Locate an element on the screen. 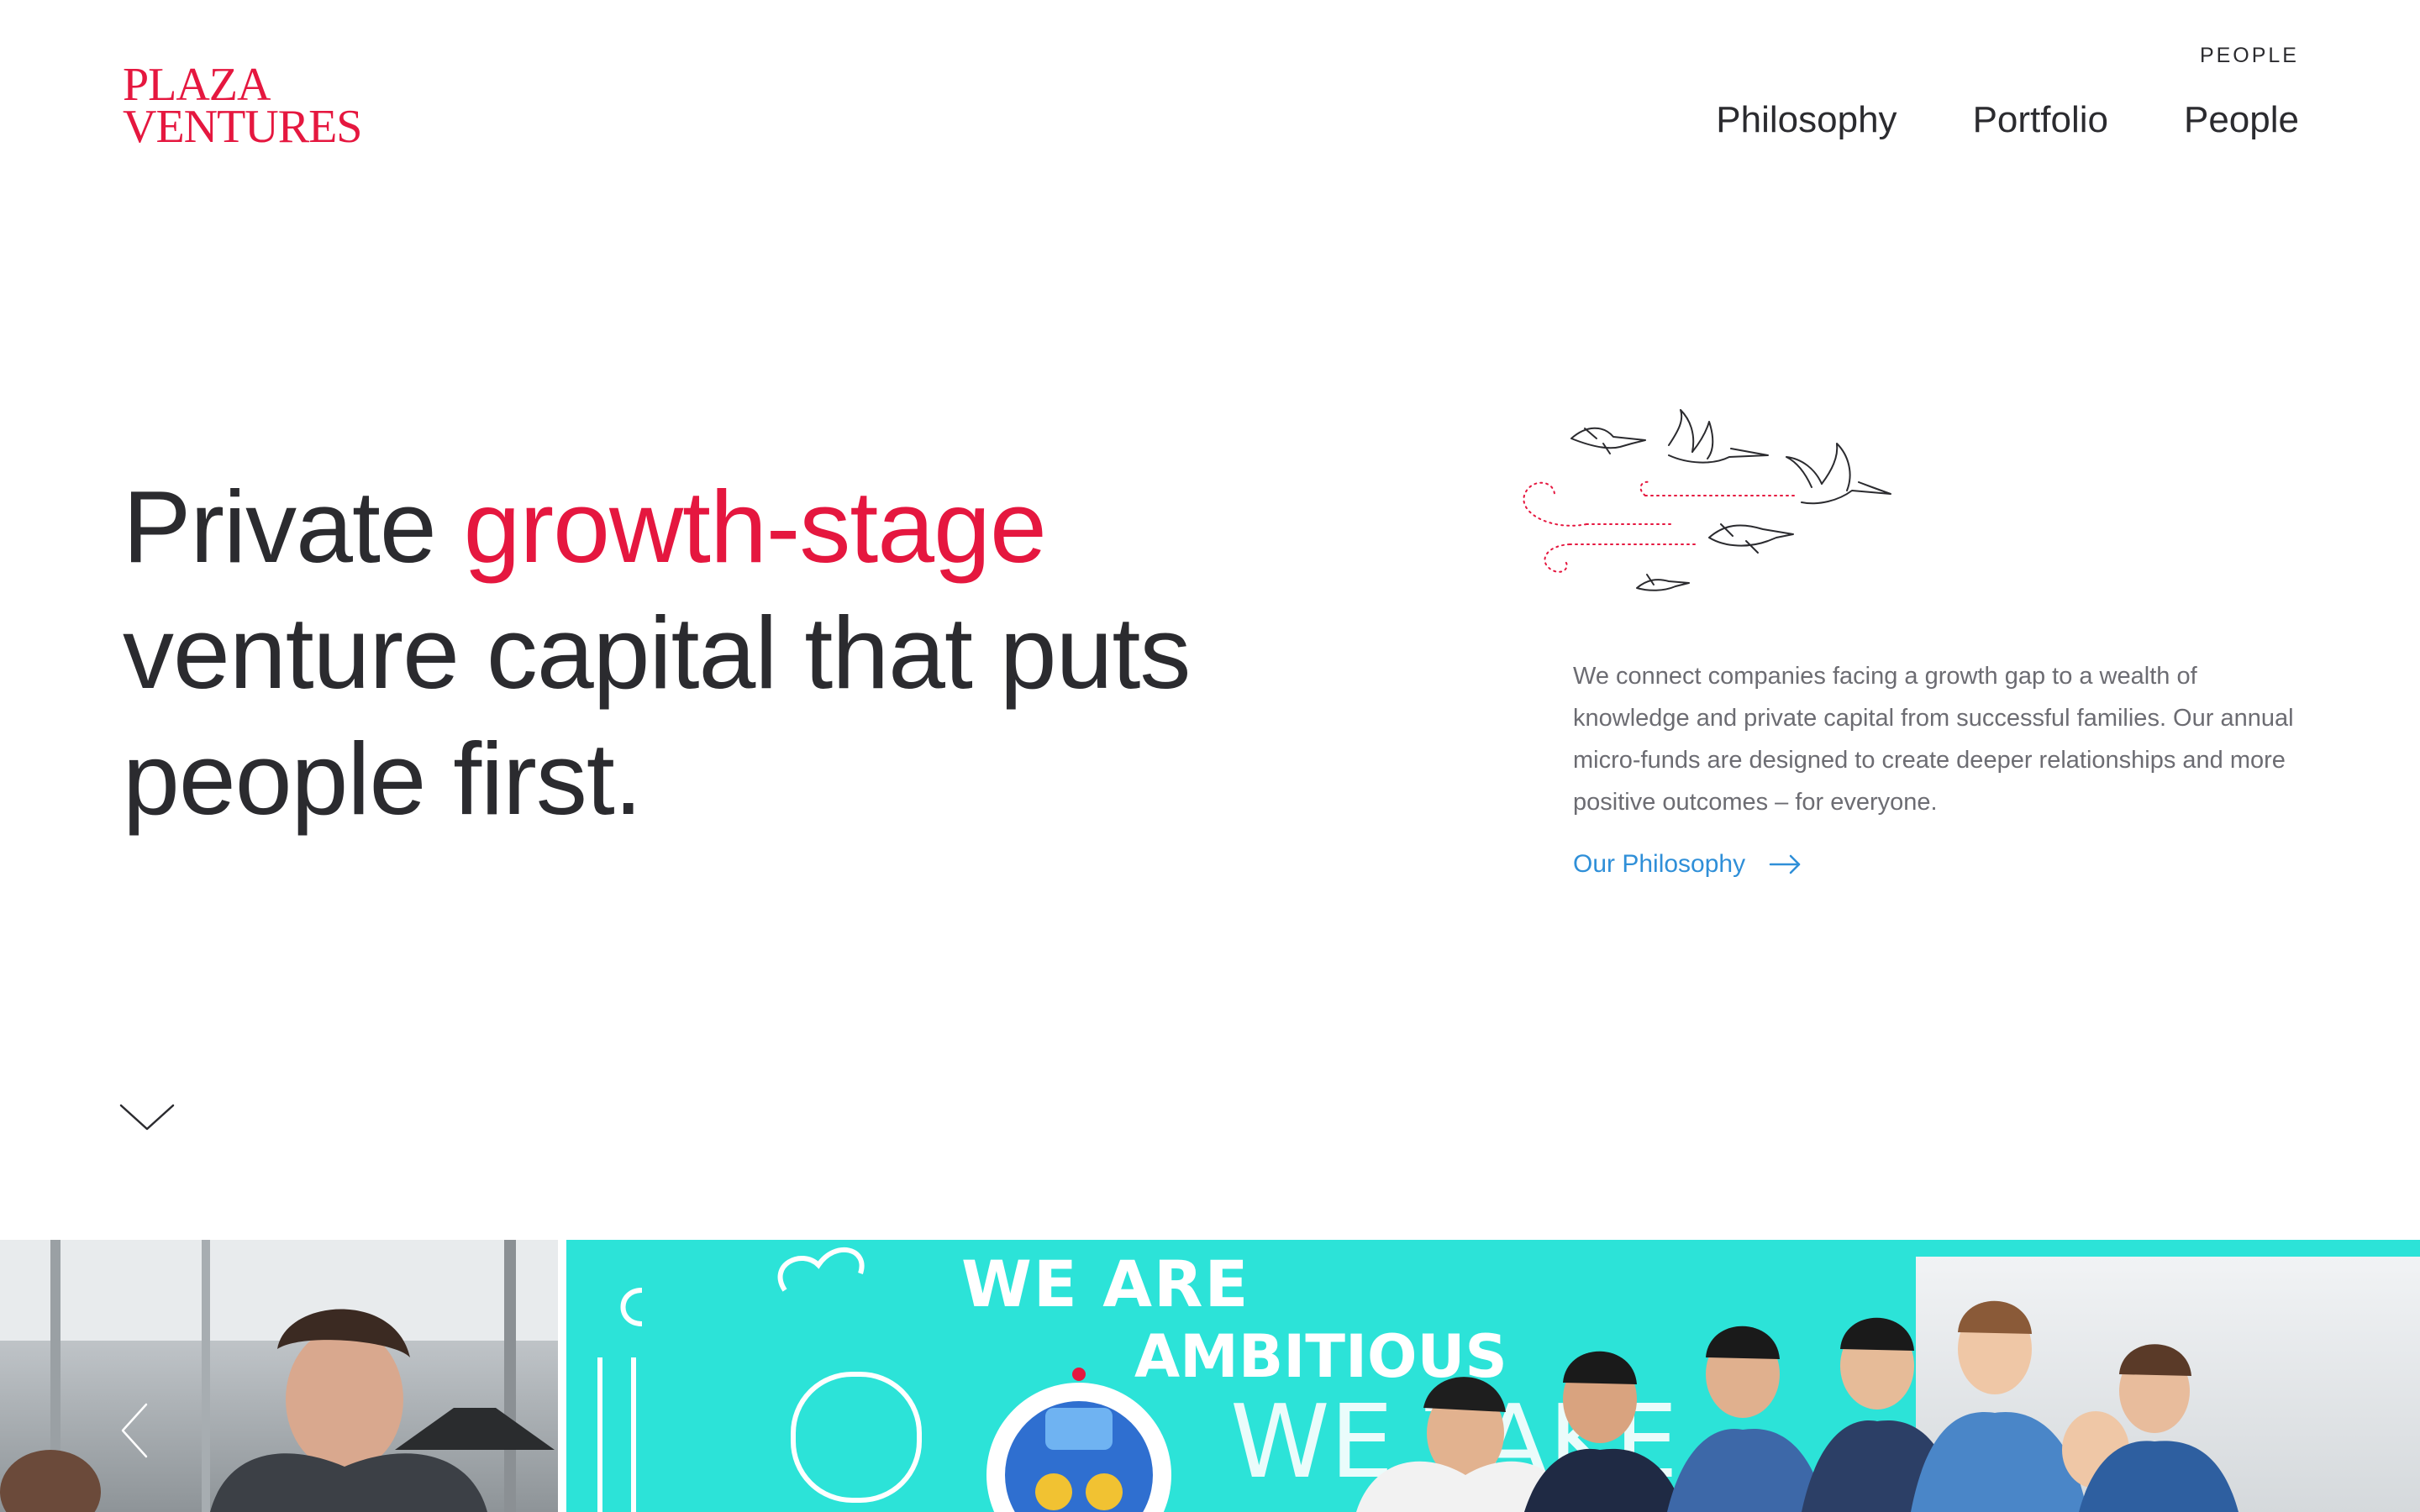  team-photo-main: WE ARE AMBITIOUS WE TAKE is located at coordinates (1493, 1376).